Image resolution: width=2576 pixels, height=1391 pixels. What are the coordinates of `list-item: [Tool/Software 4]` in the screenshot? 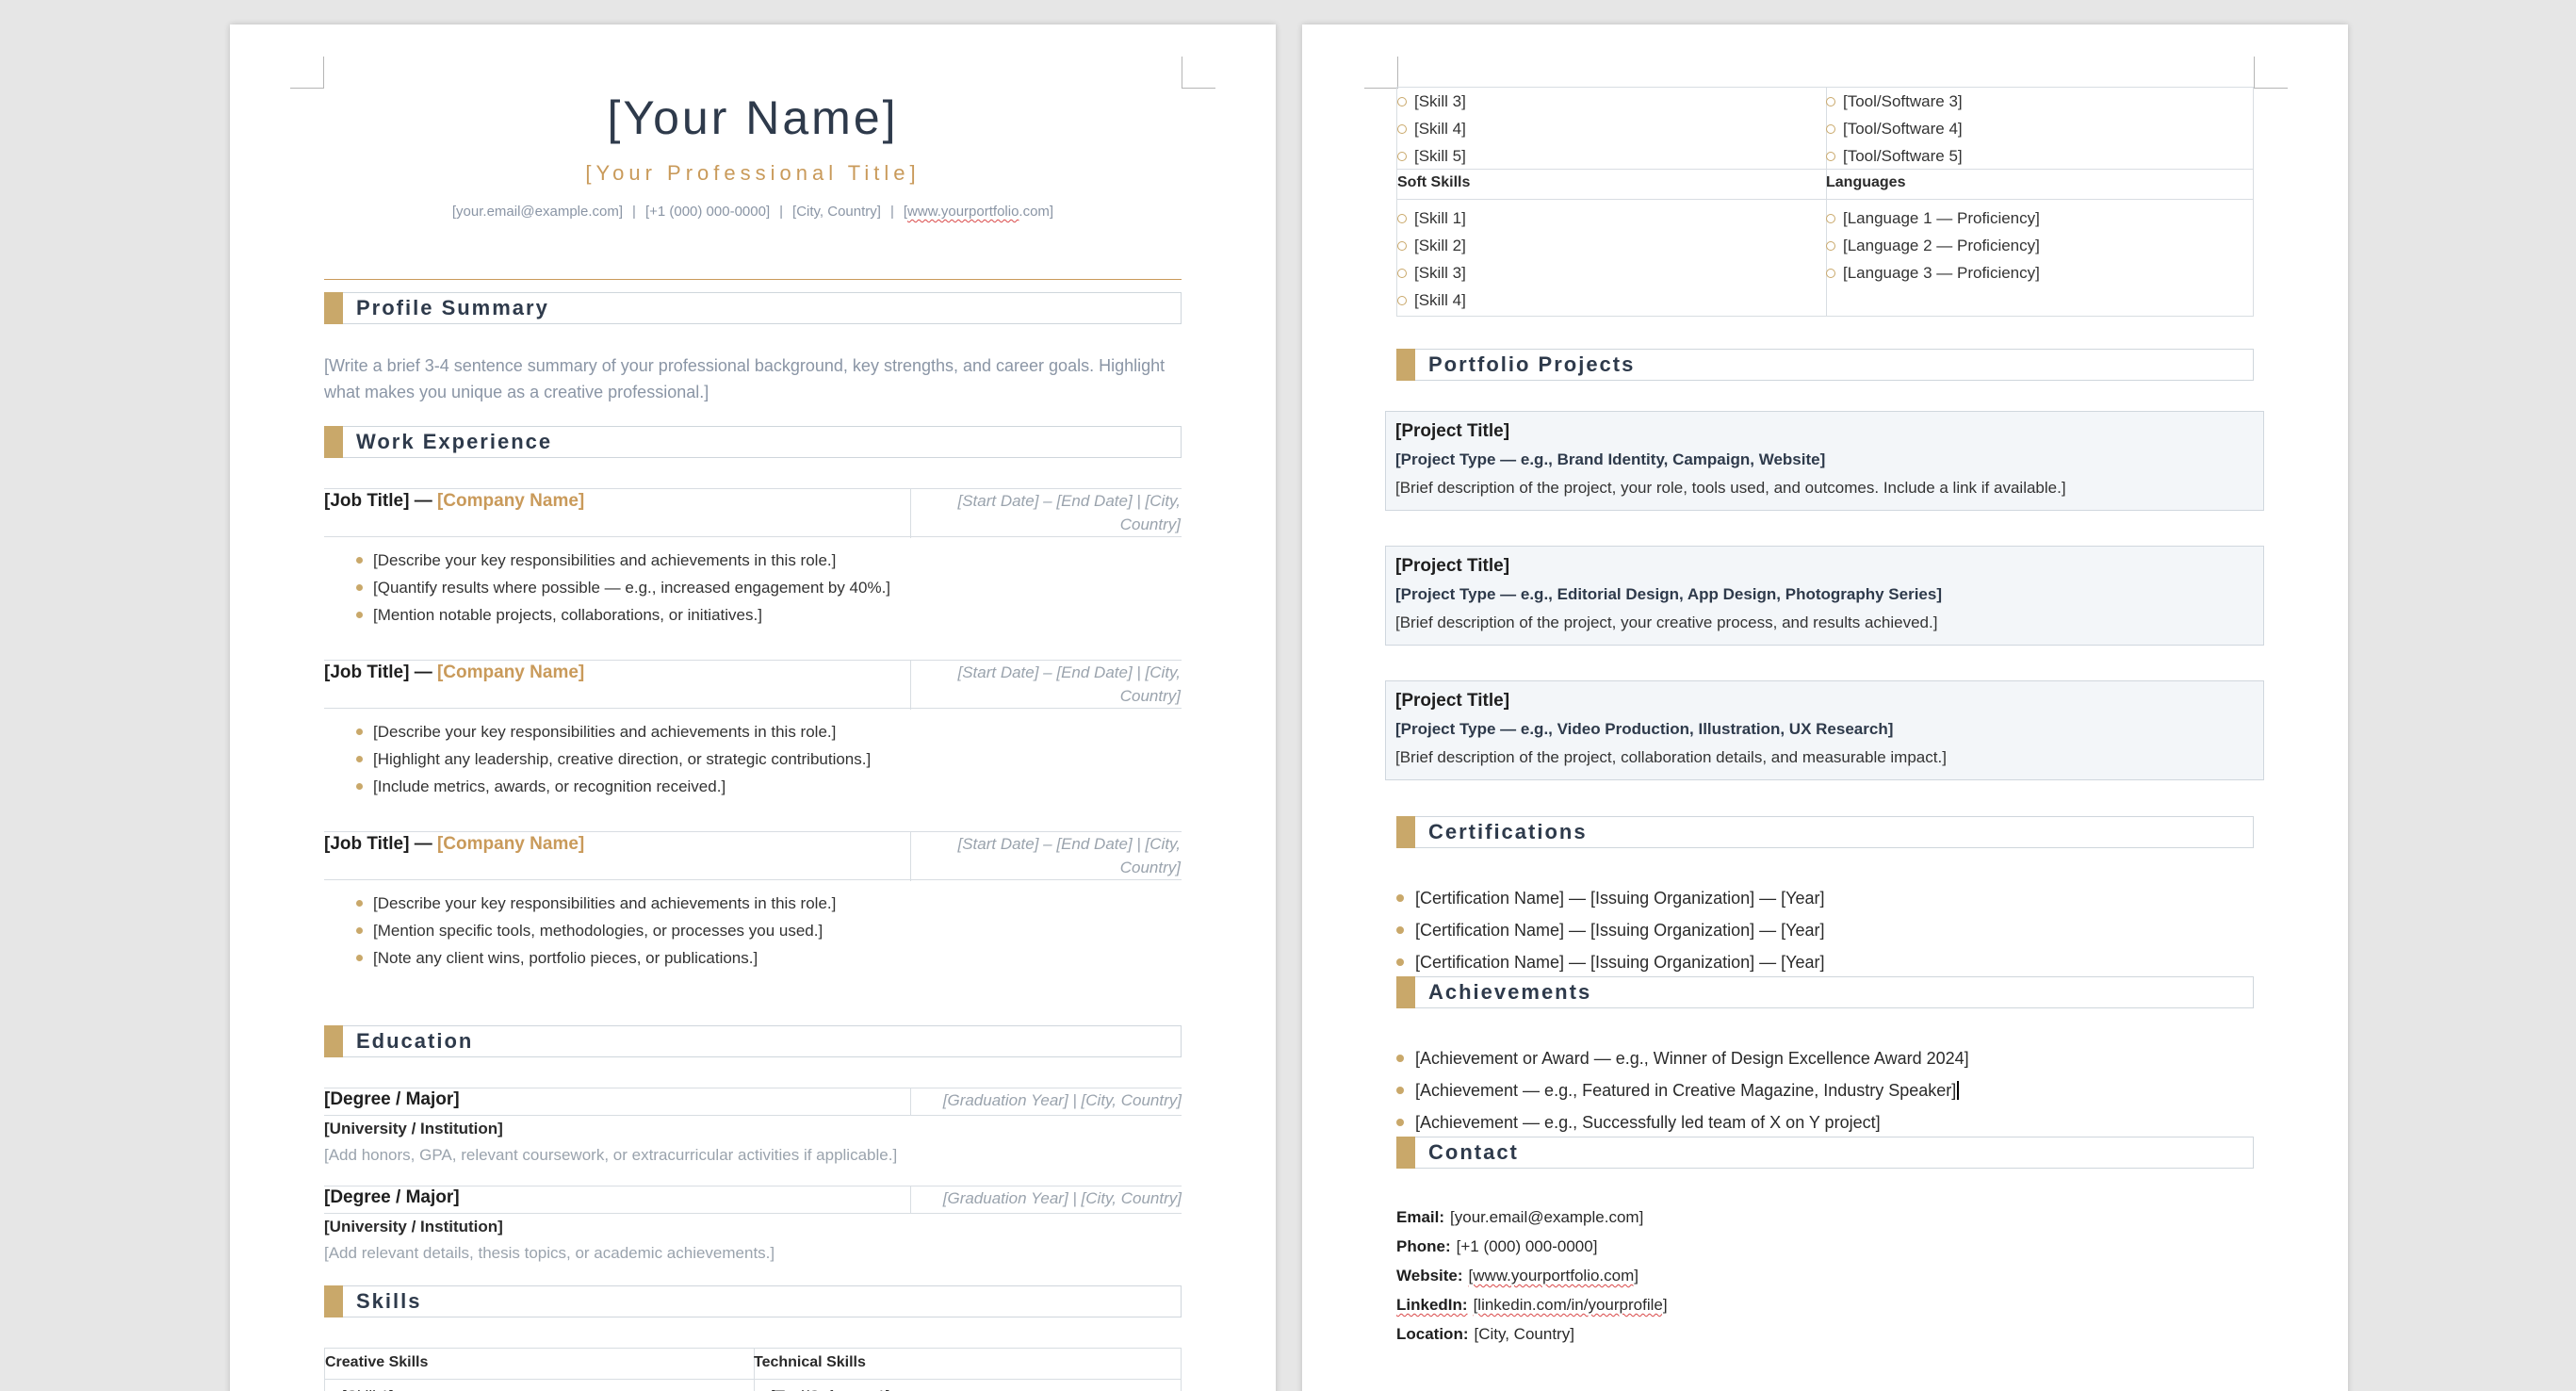 It's located at (1894, 129).